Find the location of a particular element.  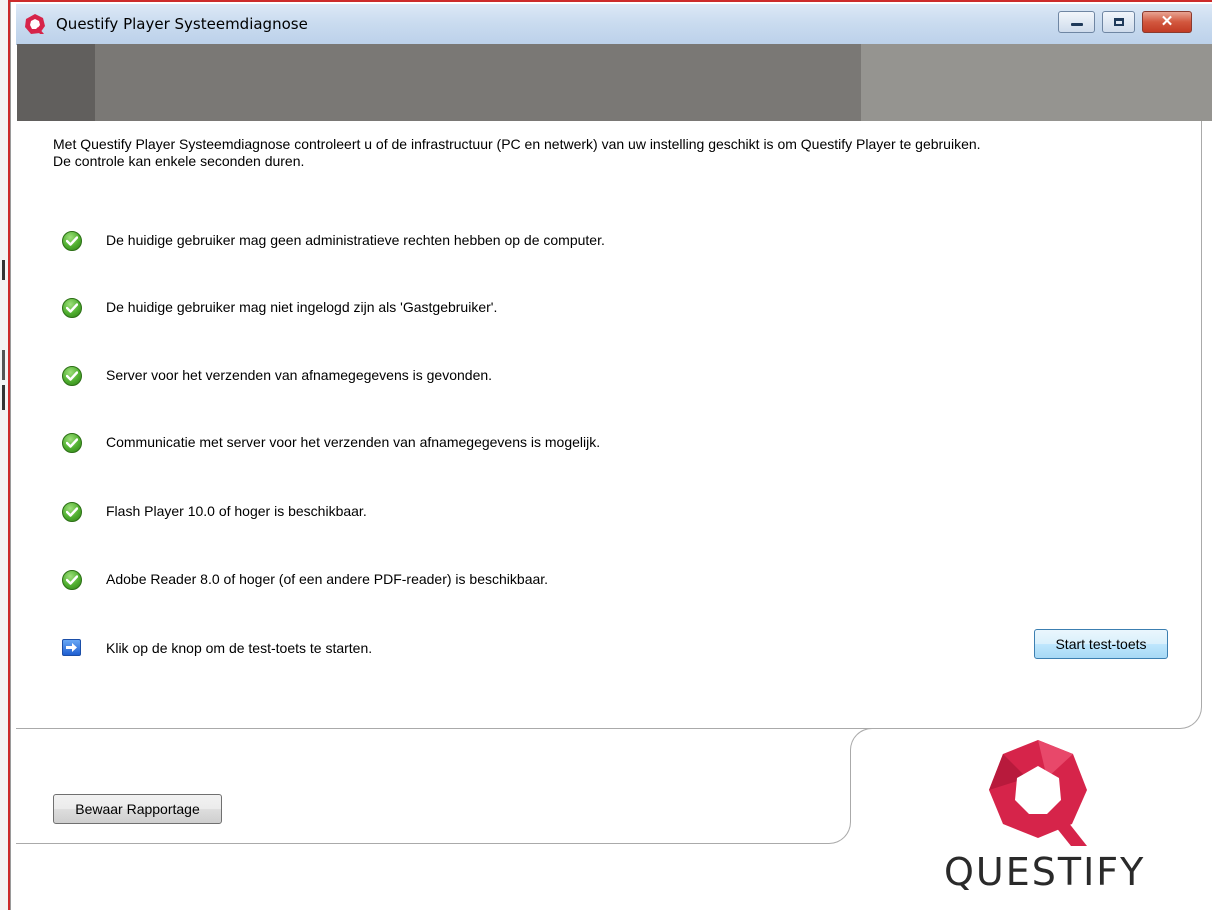

minimize-icon is located at coordinates (1077, 24).